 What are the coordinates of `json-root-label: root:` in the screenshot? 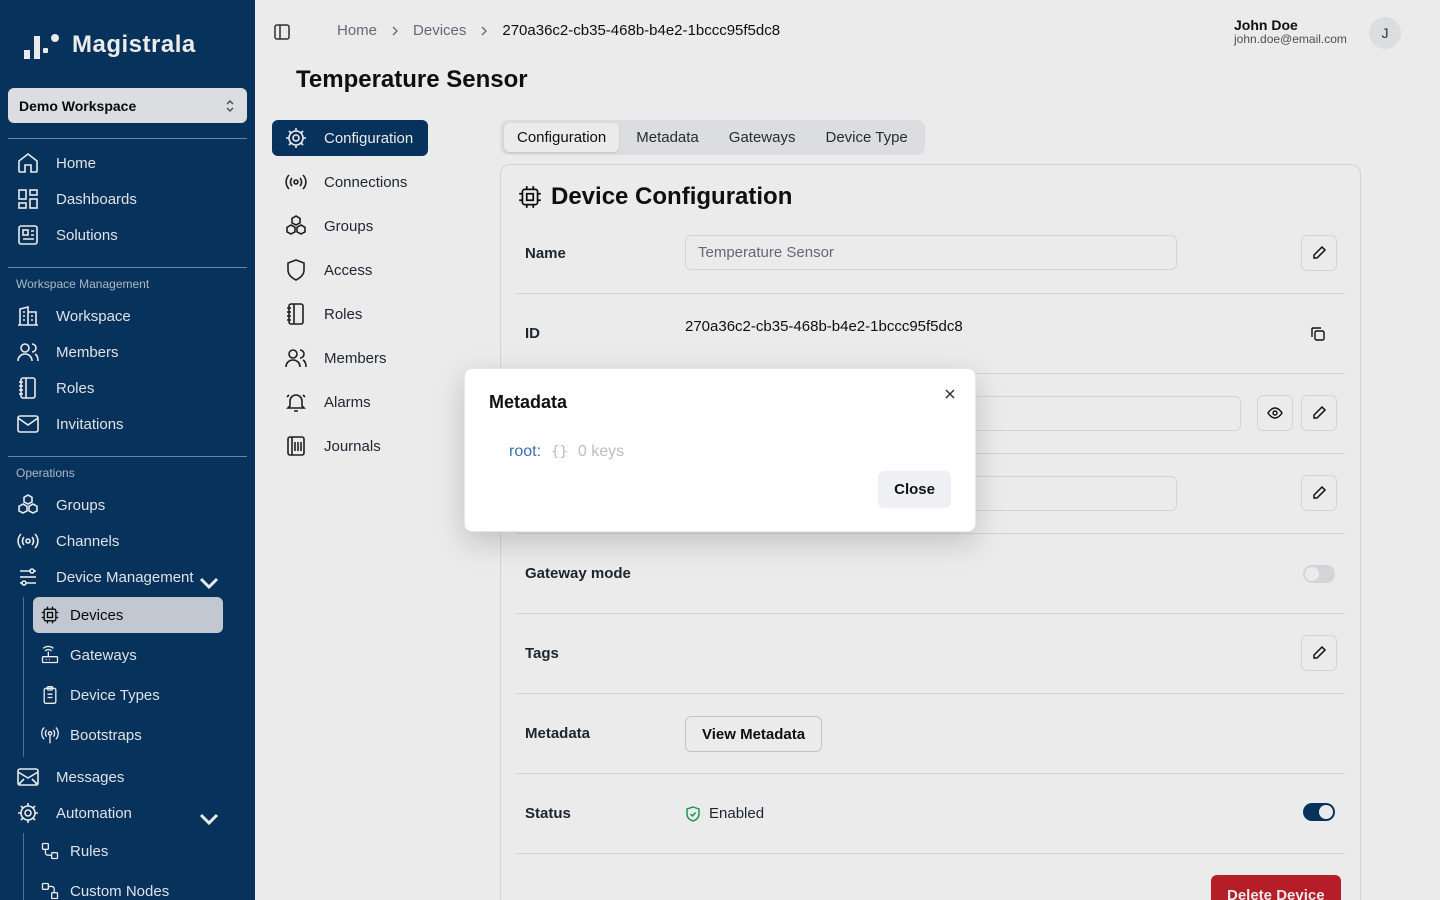 It's located at (525, 452).